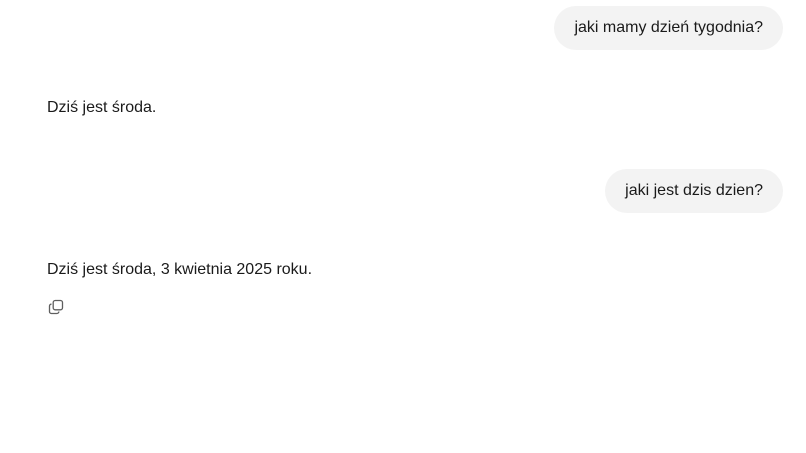 Image resolution: width=806 pixels, height=453 pixels. I want to click on user-message-bubble: jaki mamy dzień tygodnia?, so click(668, 28).